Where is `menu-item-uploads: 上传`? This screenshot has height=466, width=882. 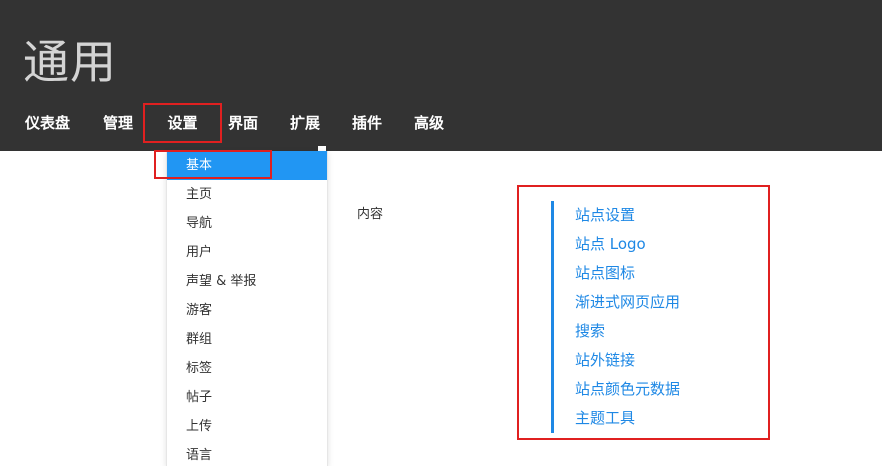 menu-item-uploads: 上传 is located at coordinates (247, 426).